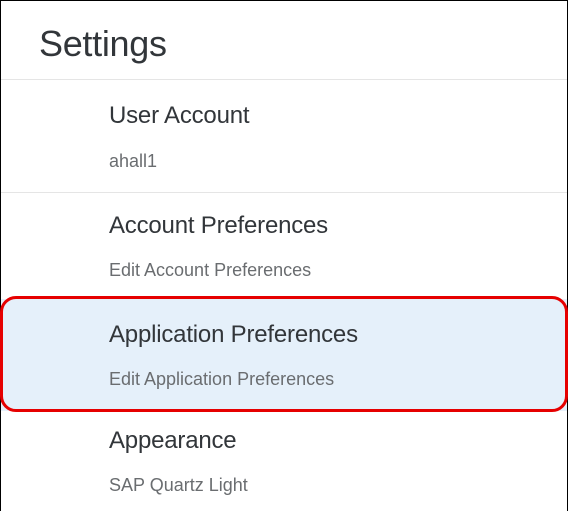 This screenshot has height=512, width=570. I want to click on settings-item-label: Application Preferences, so click(233, 334).